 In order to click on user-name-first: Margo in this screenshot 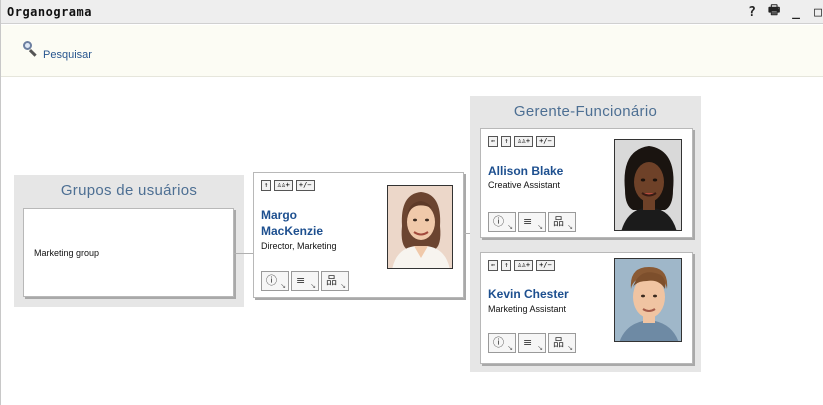, I will do `click(279, 215)`.